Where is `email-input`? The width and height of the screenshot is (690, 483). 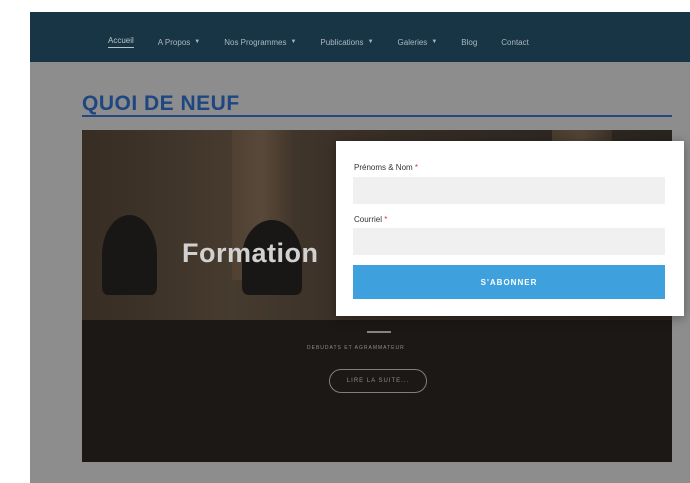
email-input is located at coordinates (509, 241).